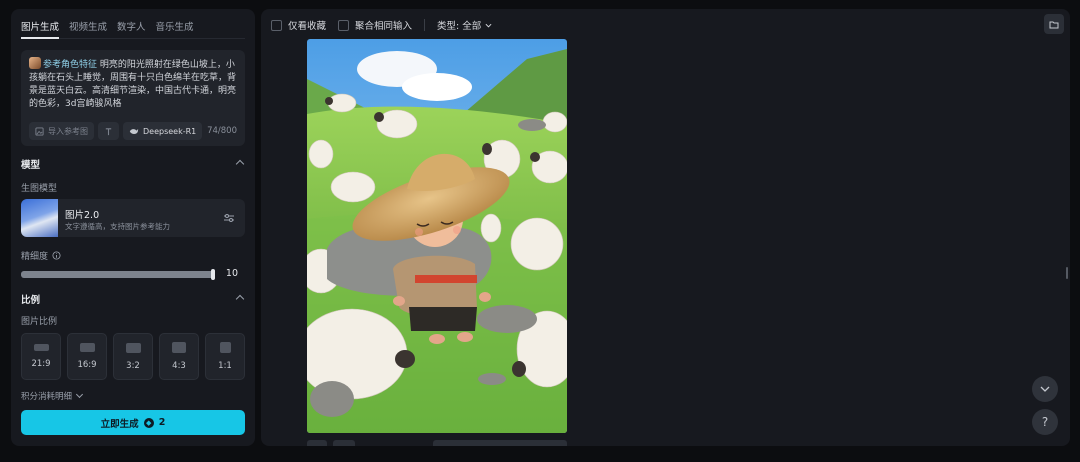 Image resolution: width=1080 pixels, height=462 pixels. Describe the element at coordinates (231, 273) in the screenshot. I see `precision-value: 10` at that location.